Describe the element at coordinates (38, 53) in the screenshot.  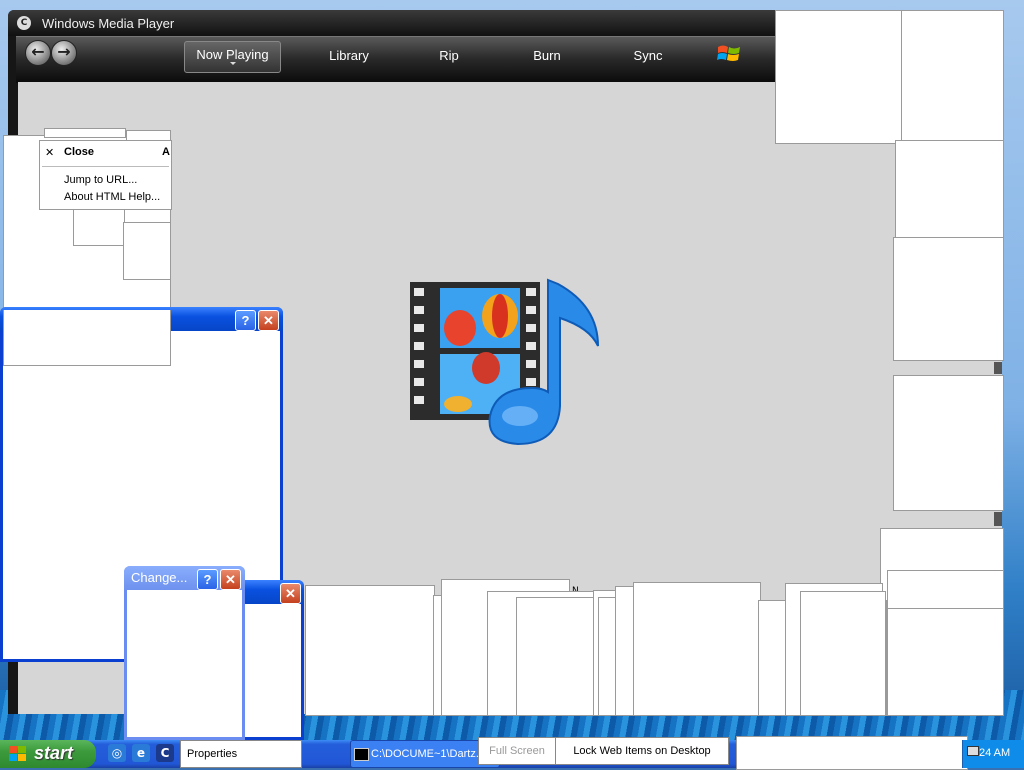
I see `back-button: ←` at that location.